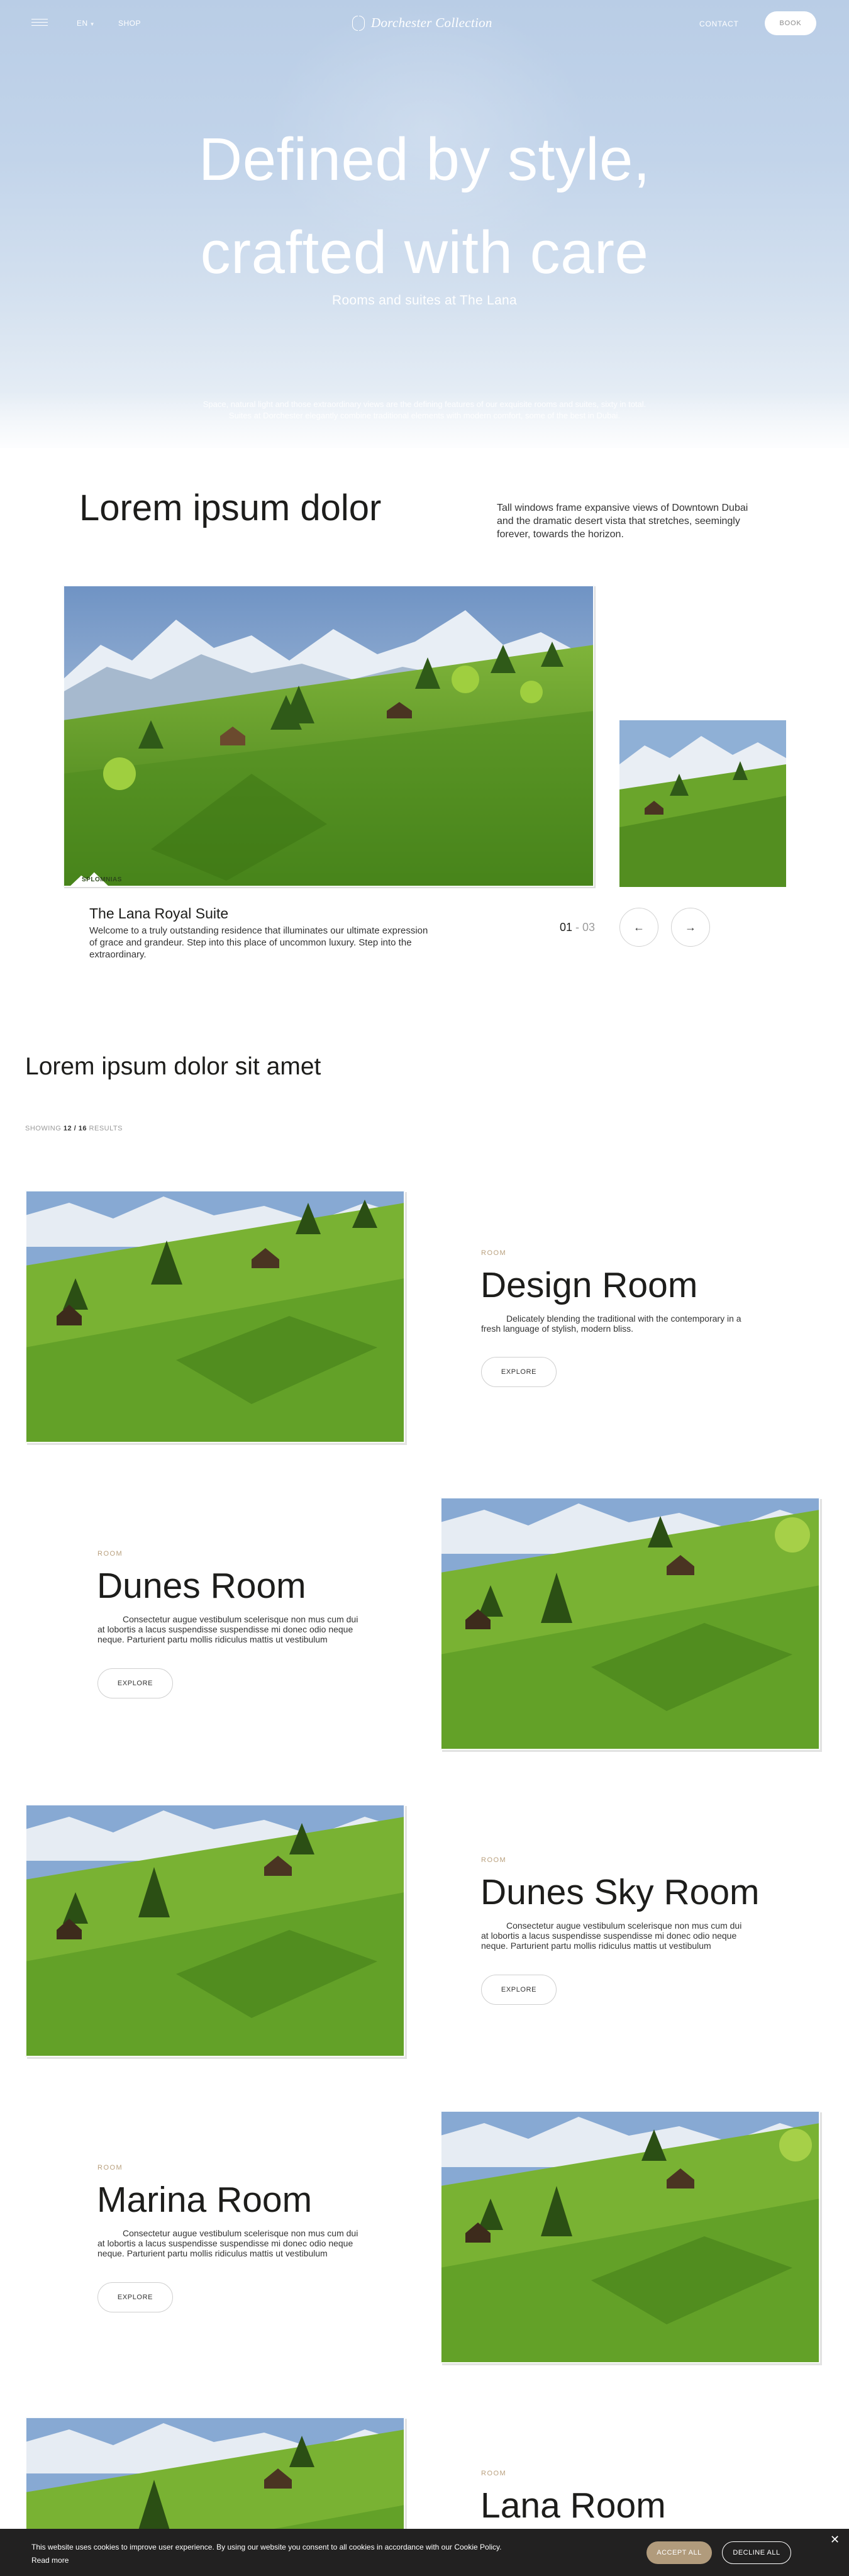 The width and height of the screenshot is (849, 2576). I want to click on language-selector: EN ▼, so click(86, 23).